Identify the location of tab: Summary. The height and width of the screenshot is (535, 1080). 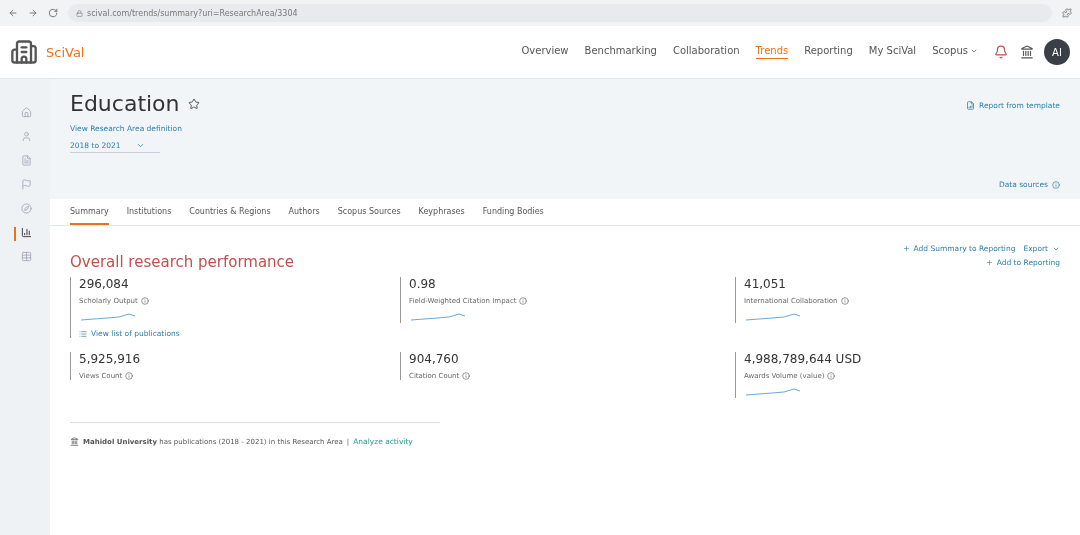
(89, 212).